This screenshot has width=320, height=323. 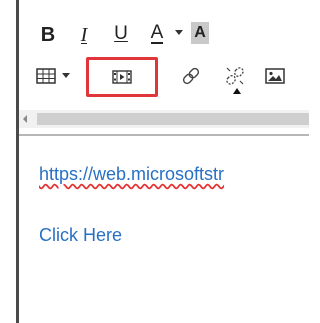 I want to click on table-icon, so click(x=46, y=76).